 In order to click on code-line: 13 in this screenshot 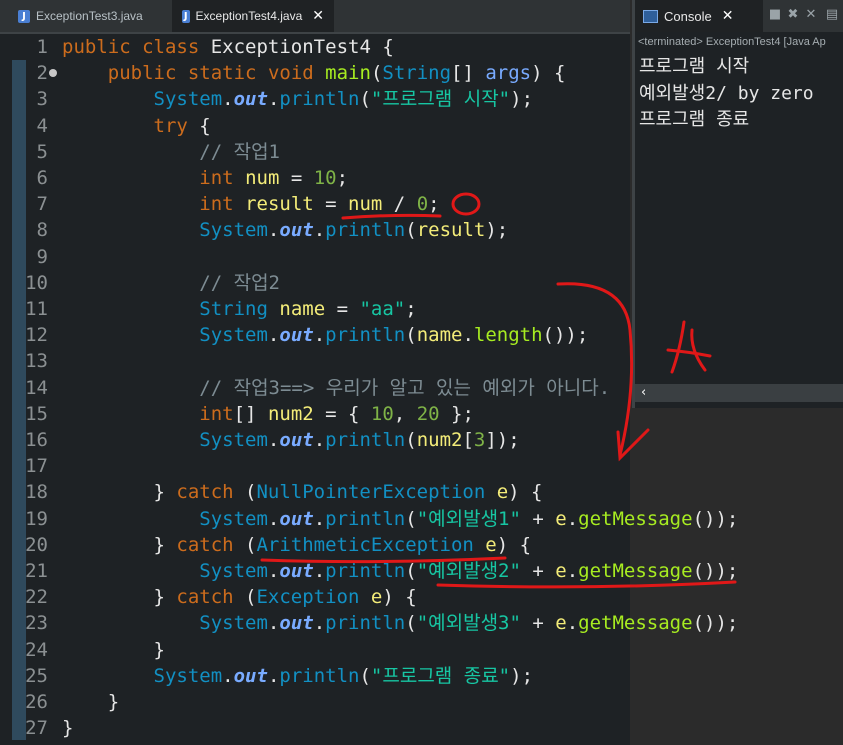, I will do `click(315, 361)`.